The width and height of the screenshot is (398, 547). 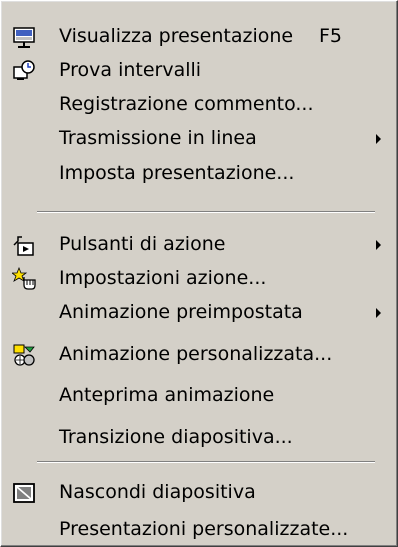 What do you see at coordinates (130, 70) in the screenshot?
I see `menu-item-label: Prova intervalli` at bounding box center [130, 70].